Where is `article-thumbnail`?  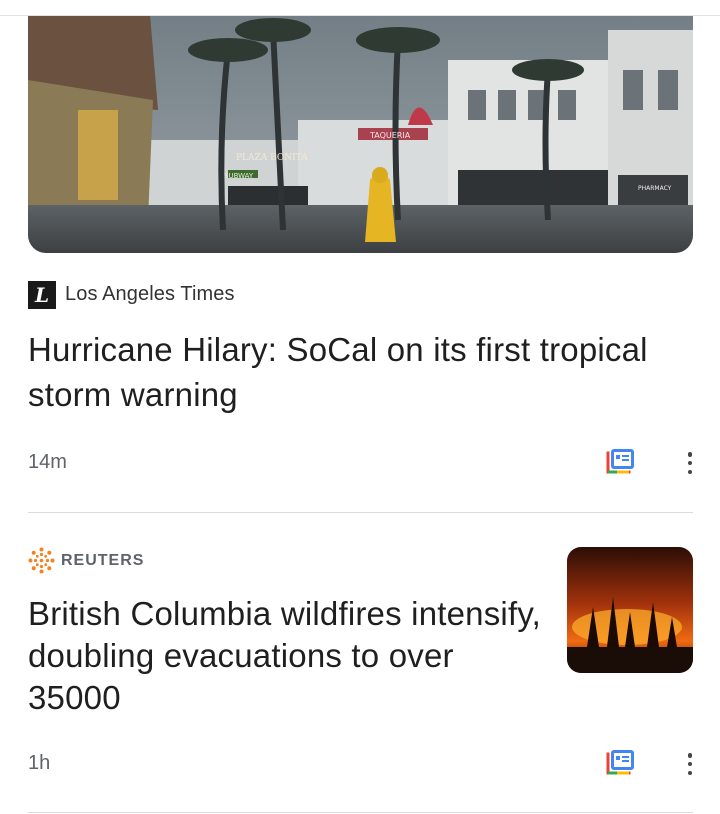
article-thumbnail is located at coordinates (630, 610).